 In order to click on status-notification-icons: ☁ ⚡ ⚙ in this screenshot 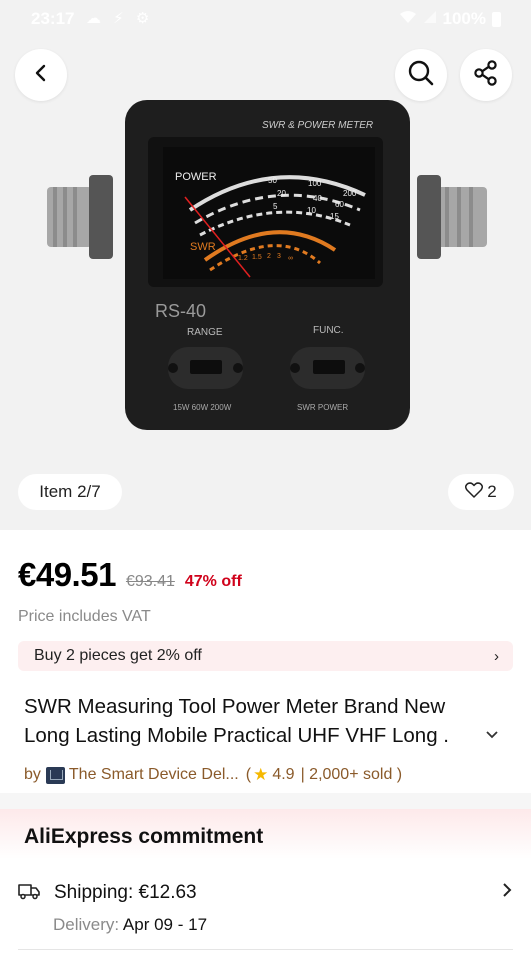, I will do `click(120, 18)`.